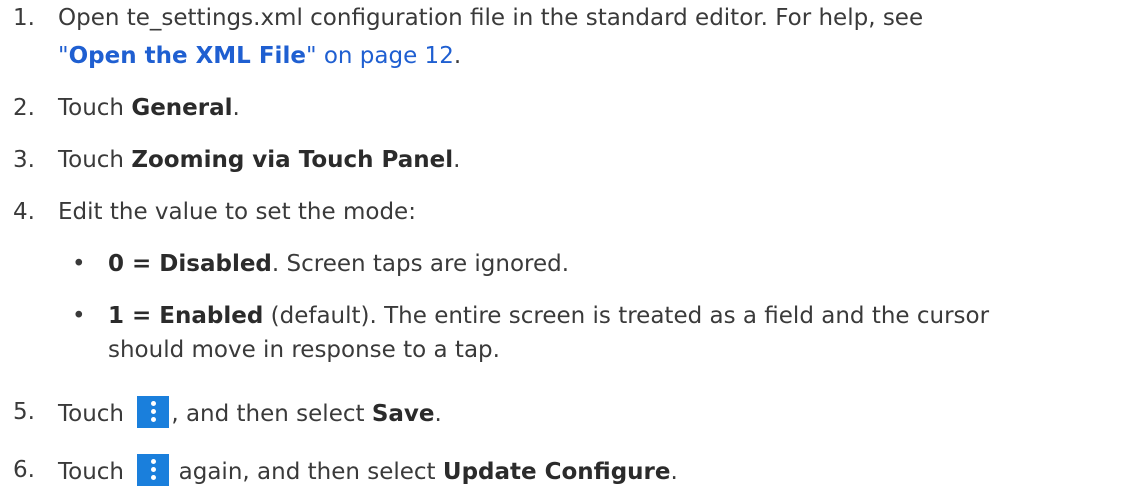 Image resolution: width=1137 pixels, height=499 pixels. I want to click on step-text: Edit the value to set the mode:, so click(237, 212).